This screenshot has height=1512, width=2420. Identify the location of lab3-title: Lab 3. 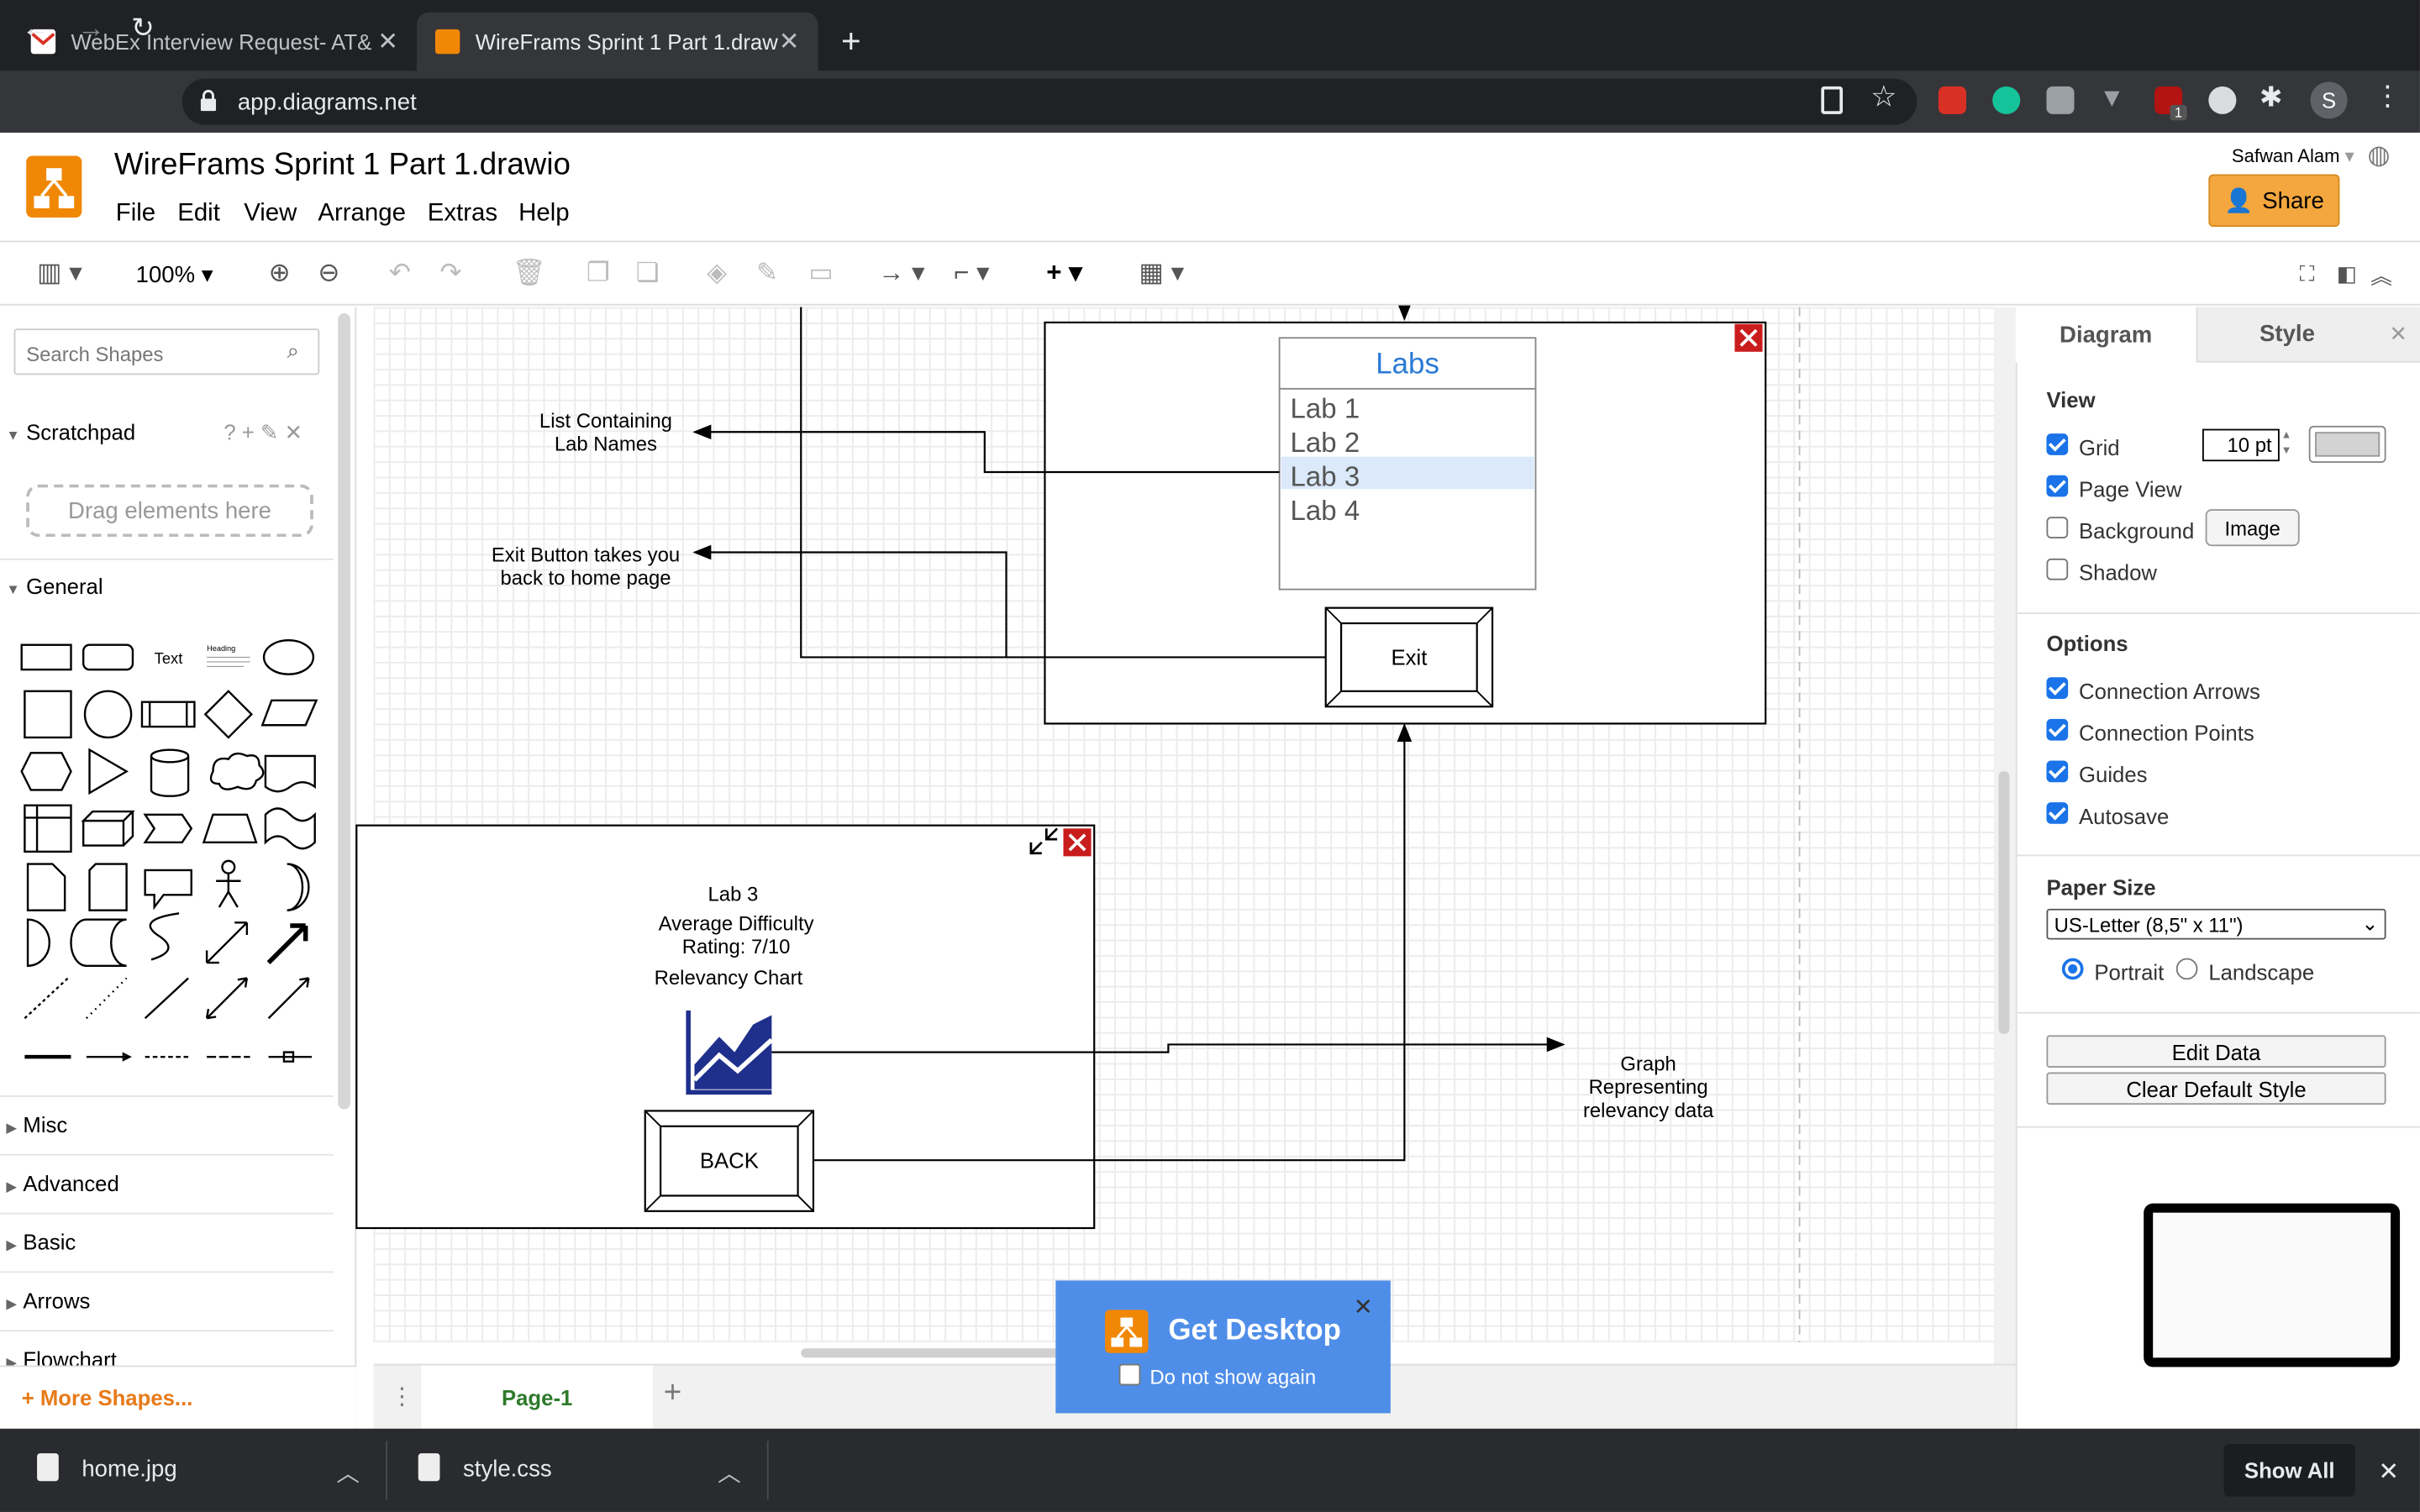
(734, 894).